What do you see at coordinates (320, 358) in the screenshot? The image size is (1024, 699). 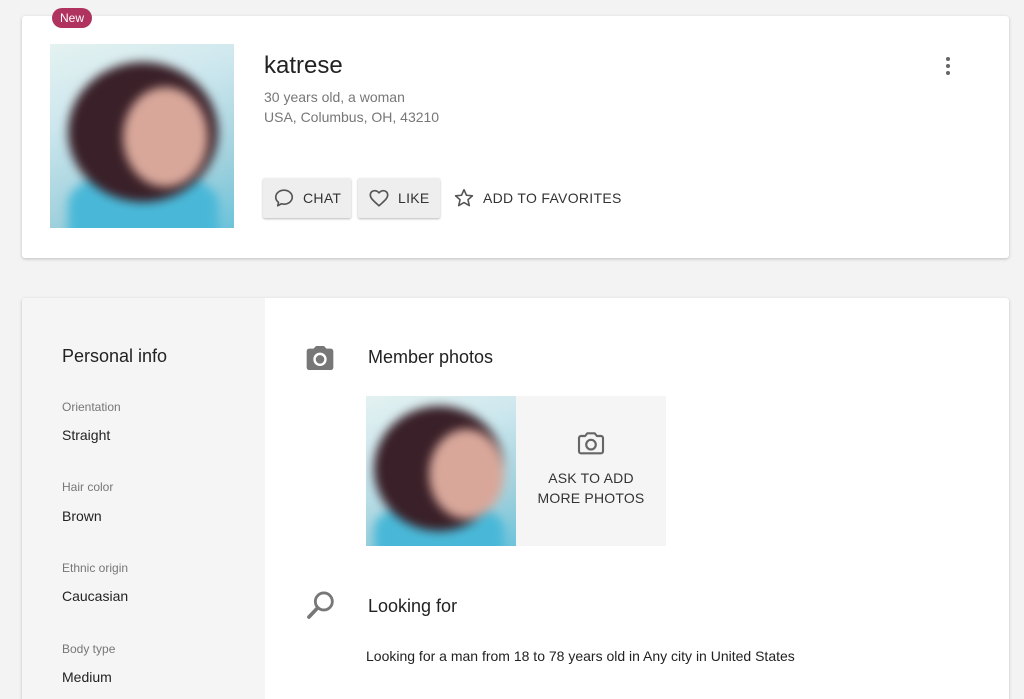 I see `camera-icon` at bounding box center [320, 358].